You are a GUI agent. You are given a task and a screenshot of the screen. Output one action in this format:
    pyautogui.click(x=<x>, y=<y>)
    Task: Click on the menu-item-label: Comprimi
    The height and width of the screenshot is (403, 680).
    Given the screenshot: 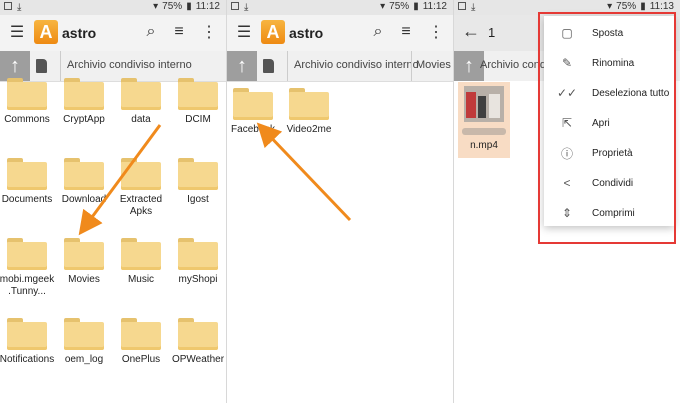 What is the action you would take?
    pyautogui.click(x=613, y=213)
    